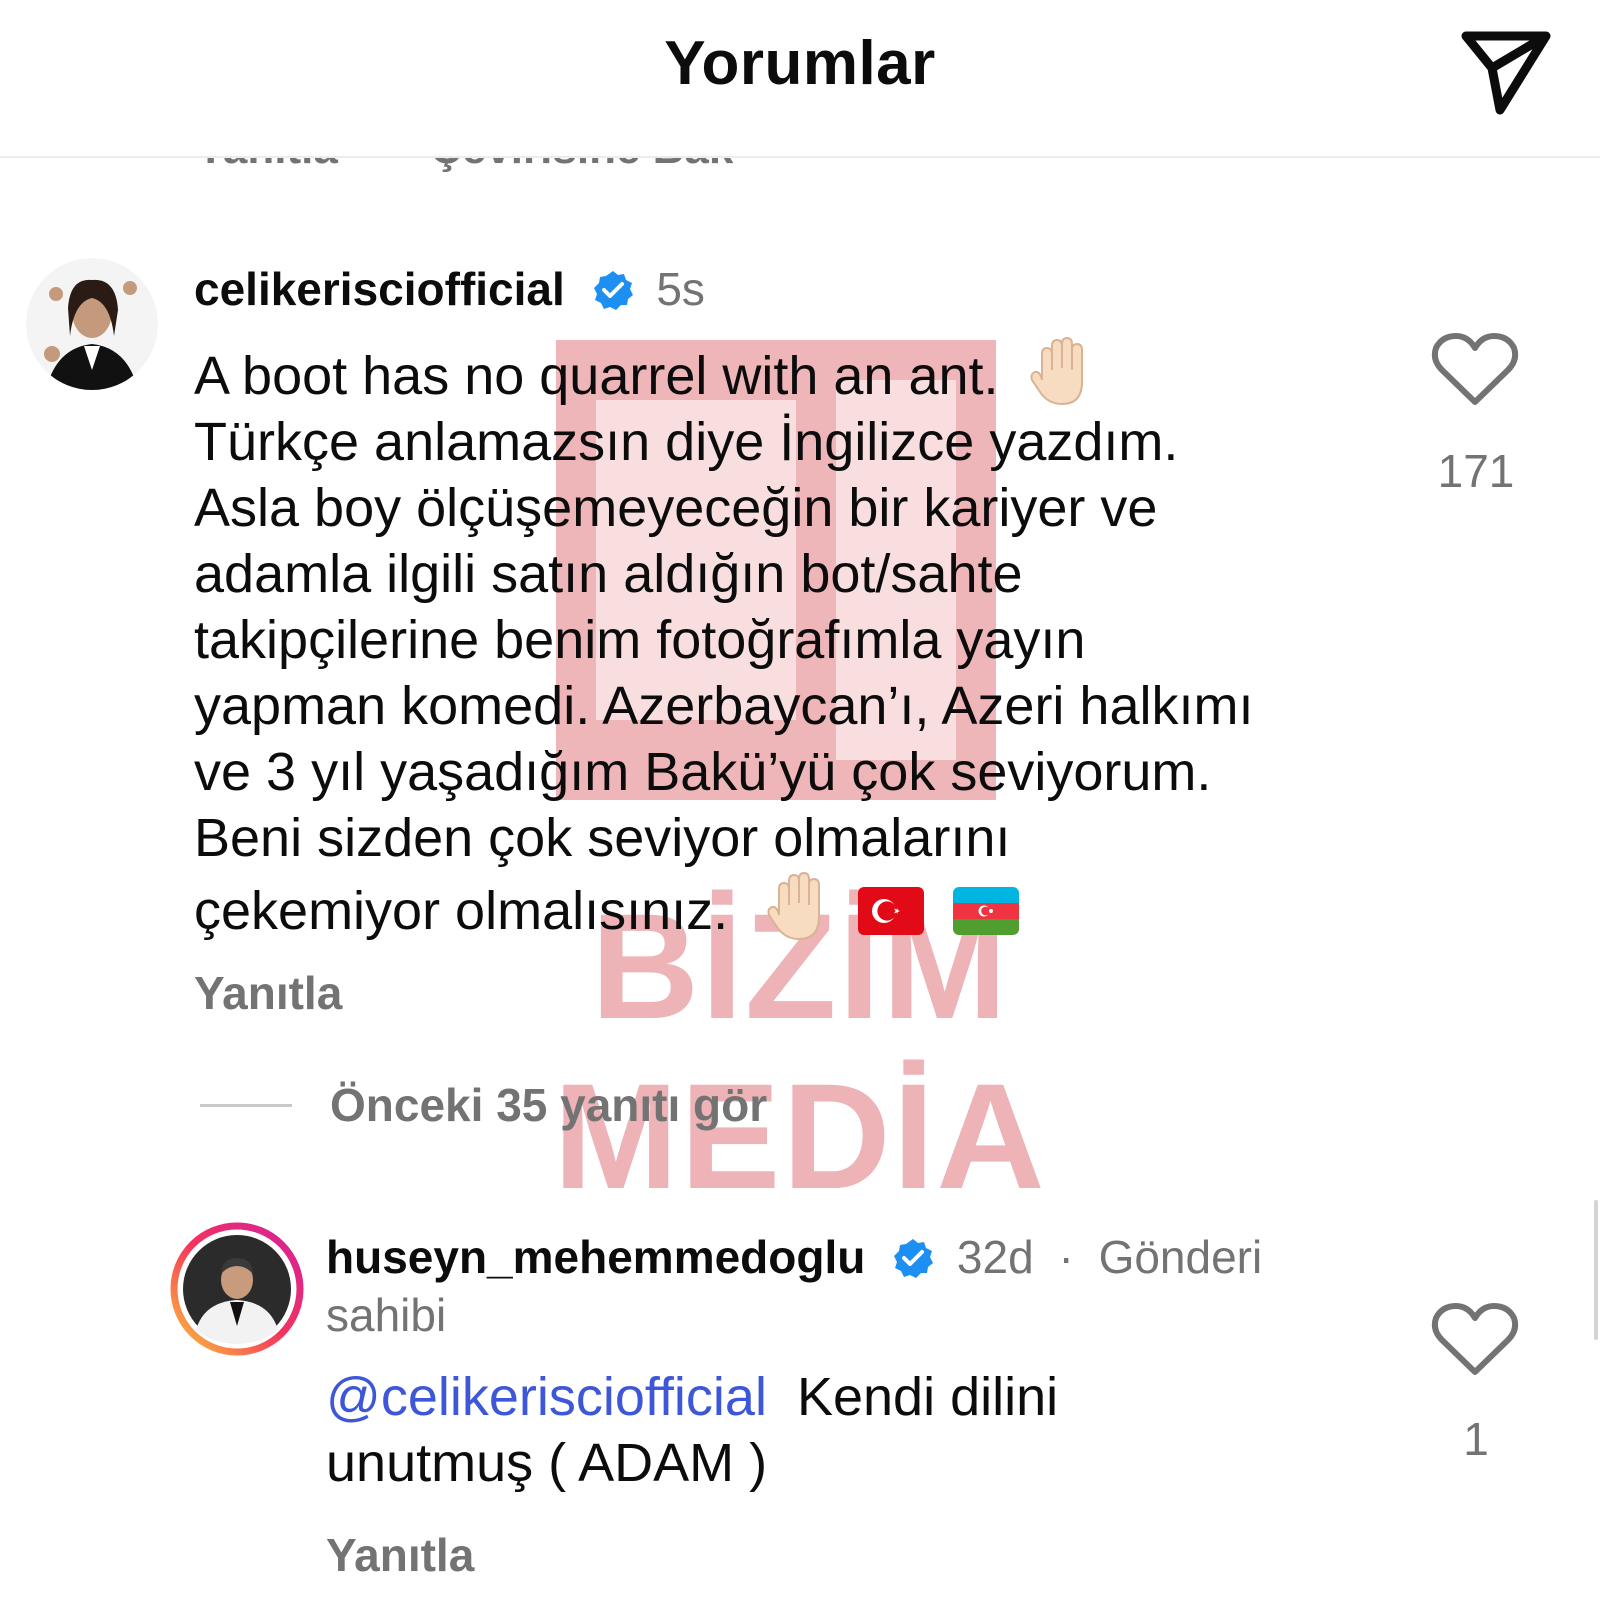  Describe the element at coordinates (891, 911) in the screenshot. I see `flag-turkey-icon` at that location.